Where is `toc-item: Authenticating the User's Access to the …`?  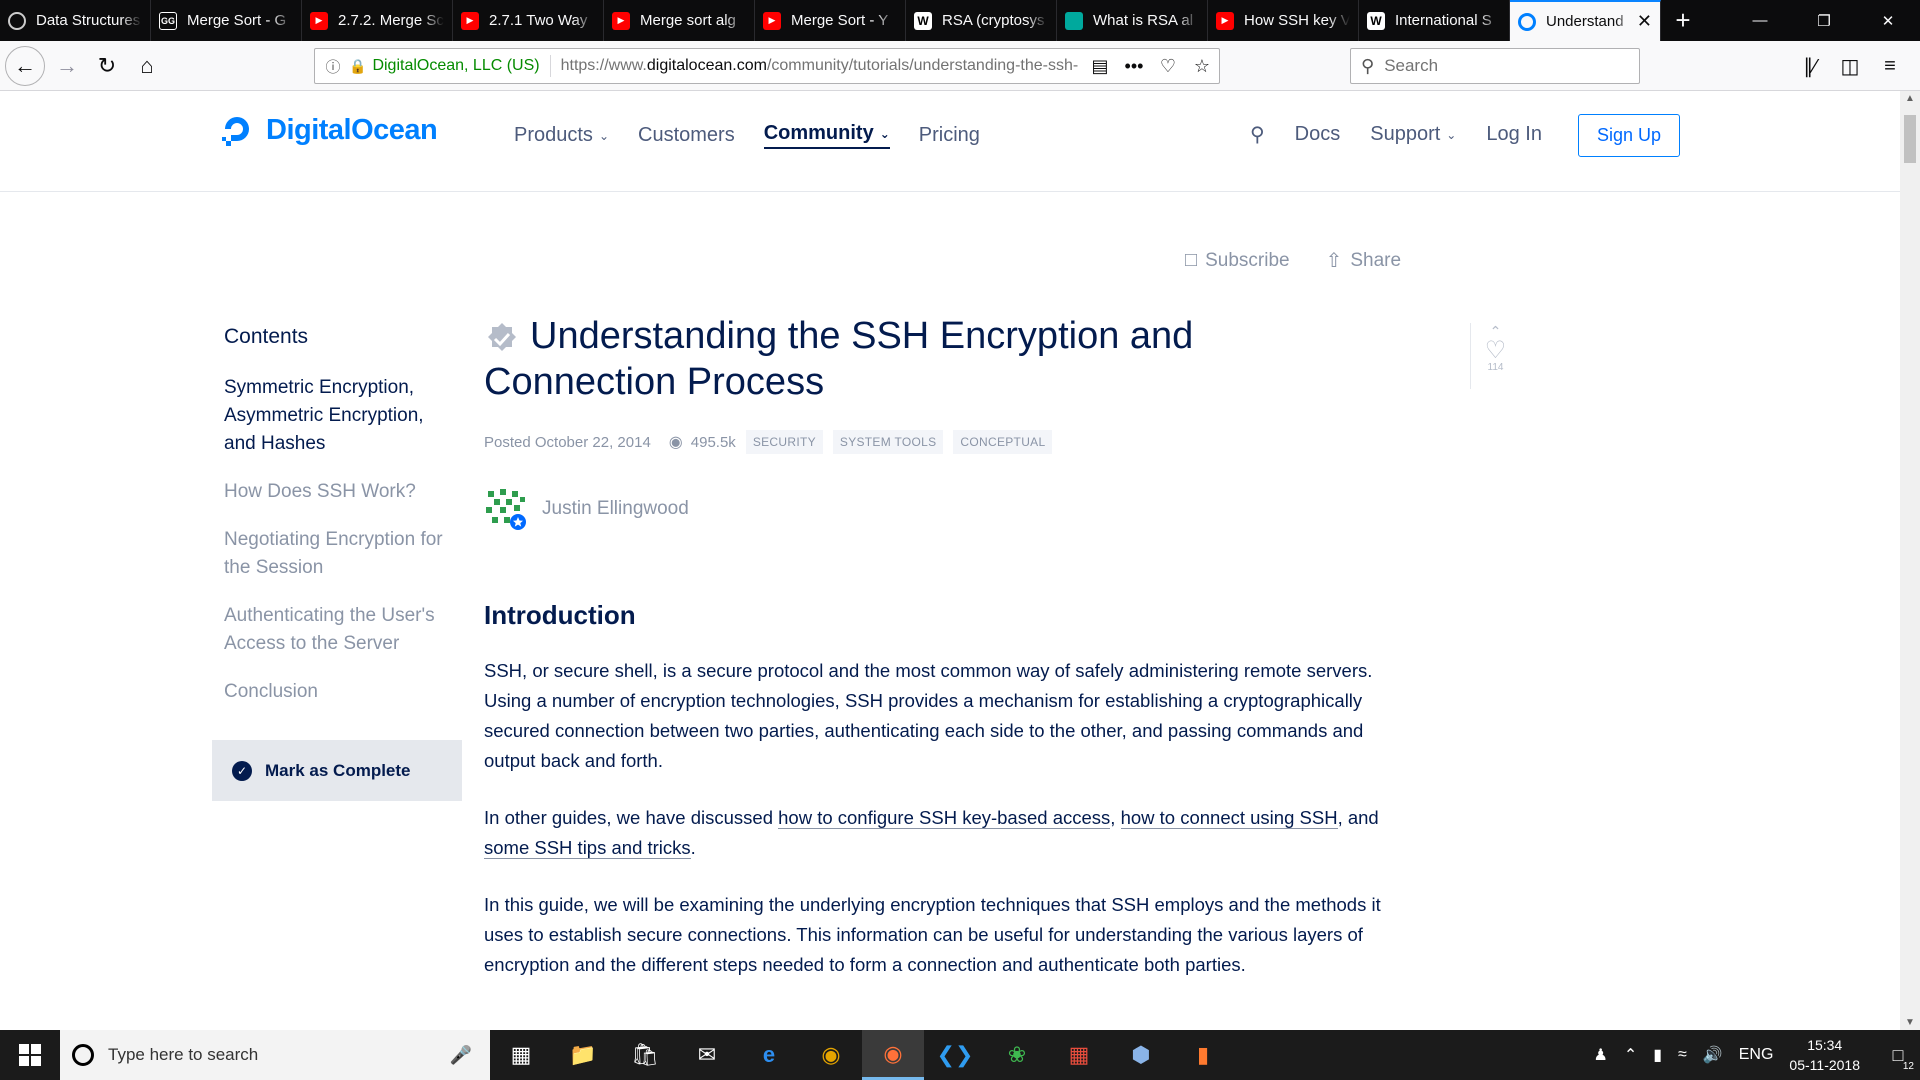 toc-item: Authenticating the User's Access to the … is located at coordinates (334, 630).